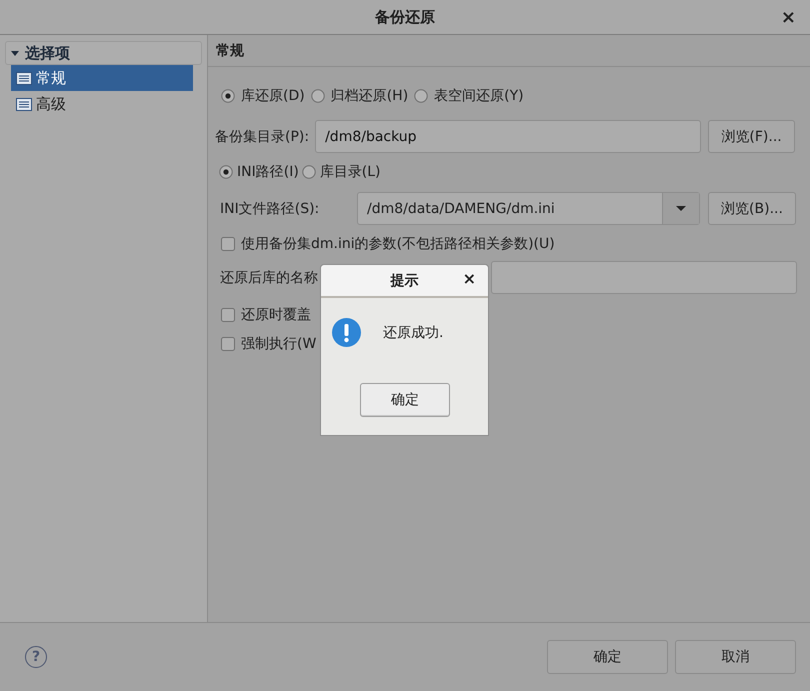 This screenshot has width=810, height=691. I want to click on sidebar-title: 选择项, so click(47, 53).